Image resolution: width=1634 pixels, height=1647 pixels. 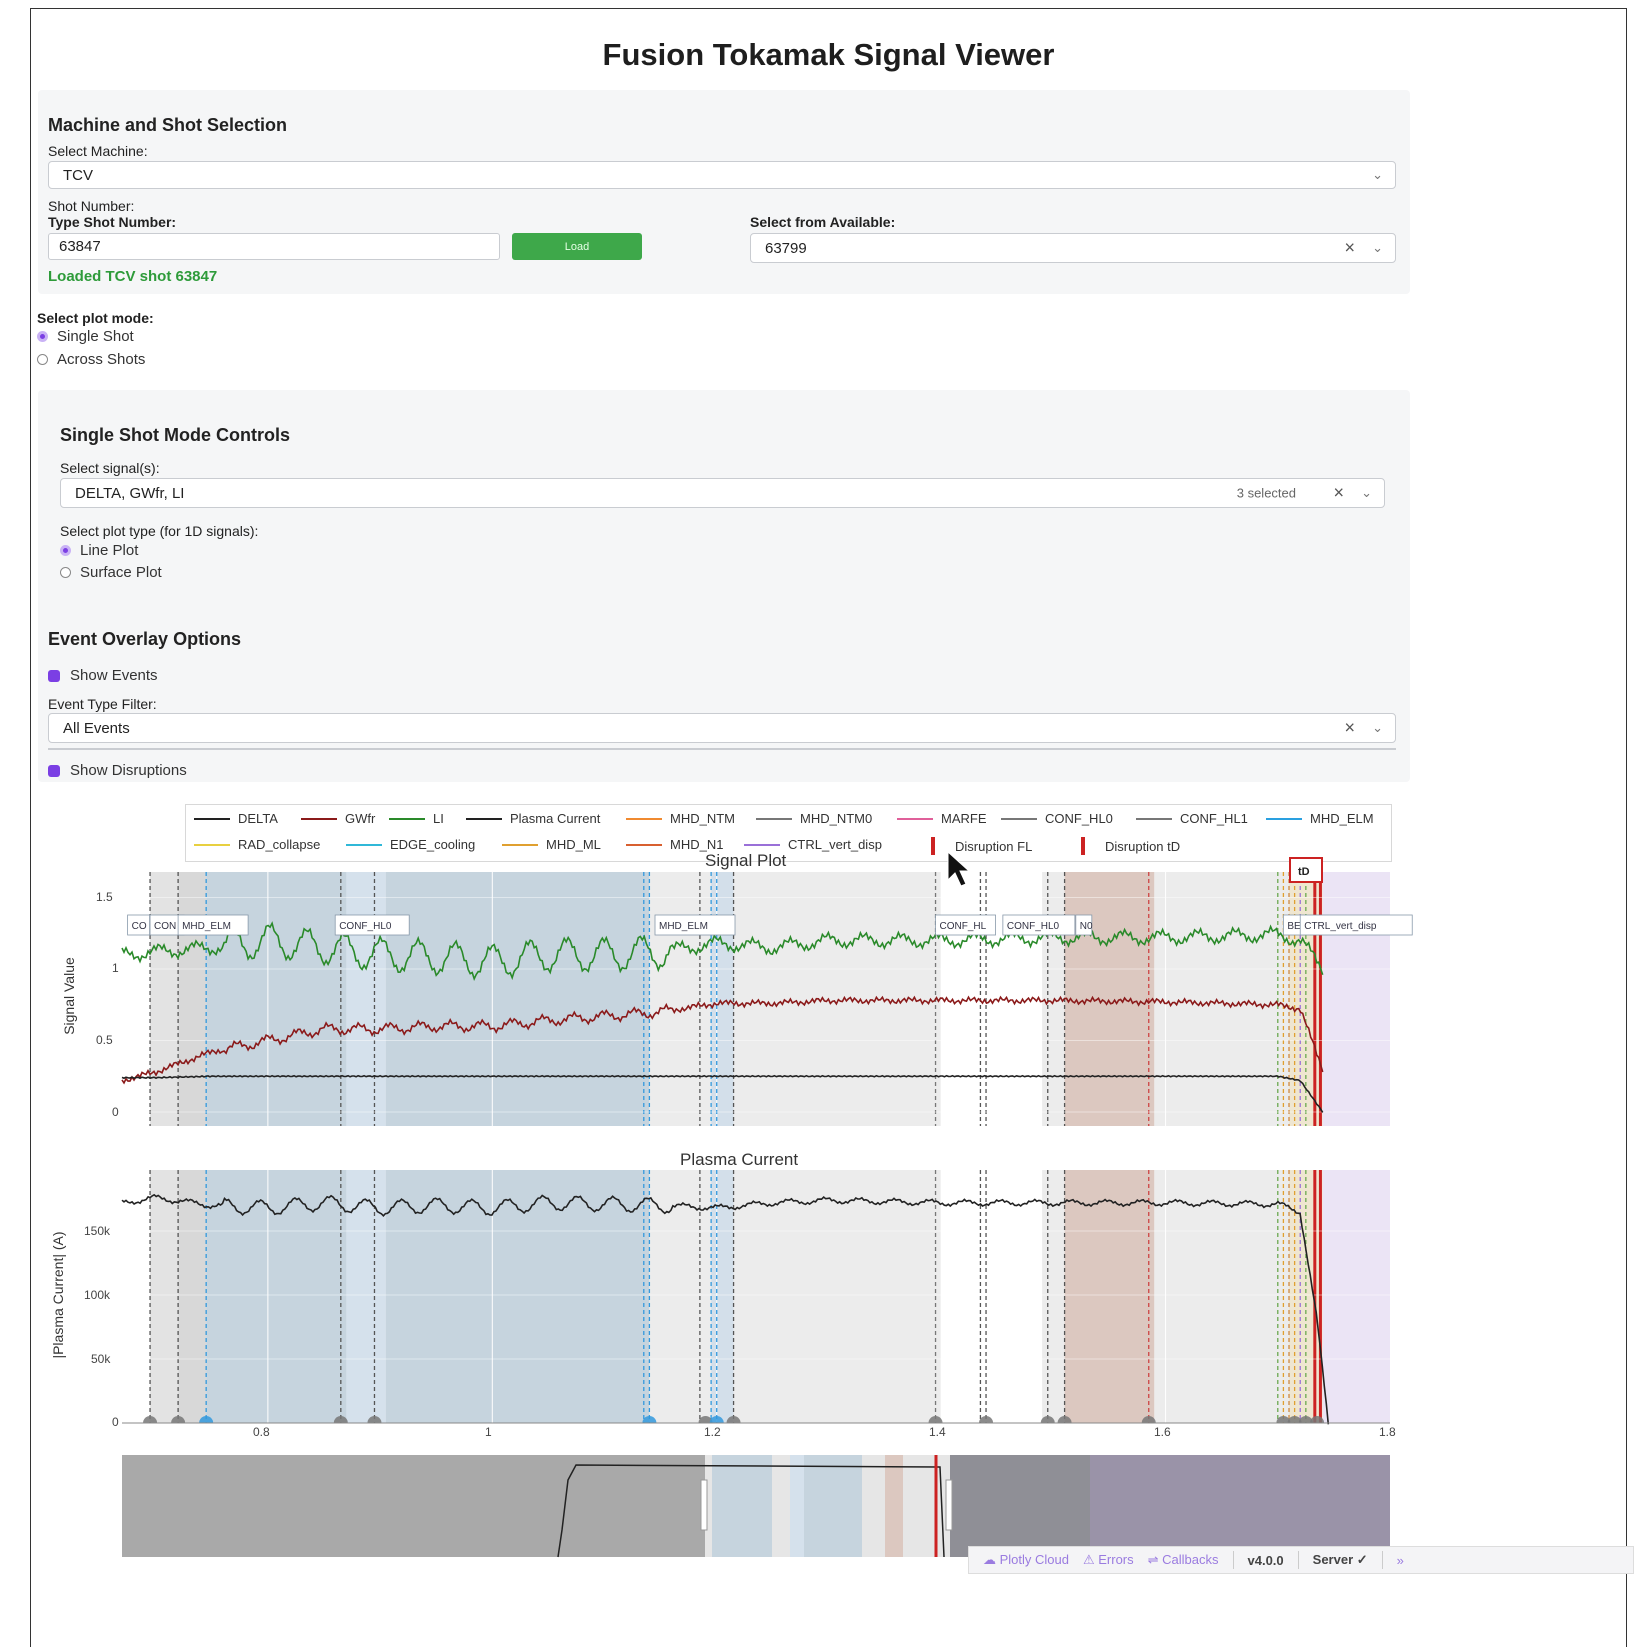 I want to click on legend-item: Disruption FL, so click(x=981, y=846).